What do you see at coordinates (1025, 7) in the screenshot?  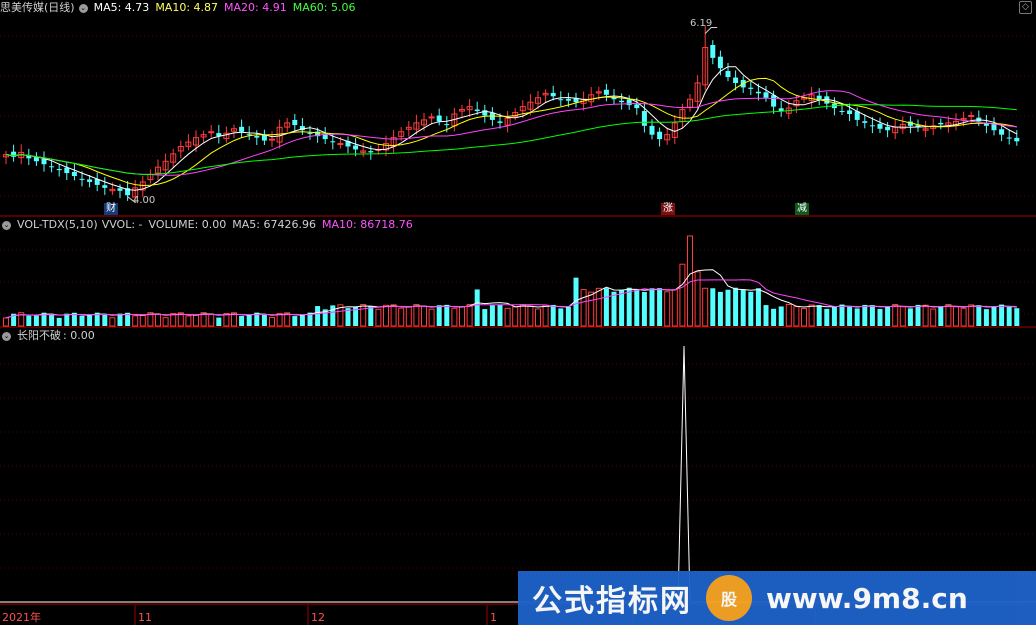 I see `window-toggle-icon: ◇` at bounding box center [1025, 7].